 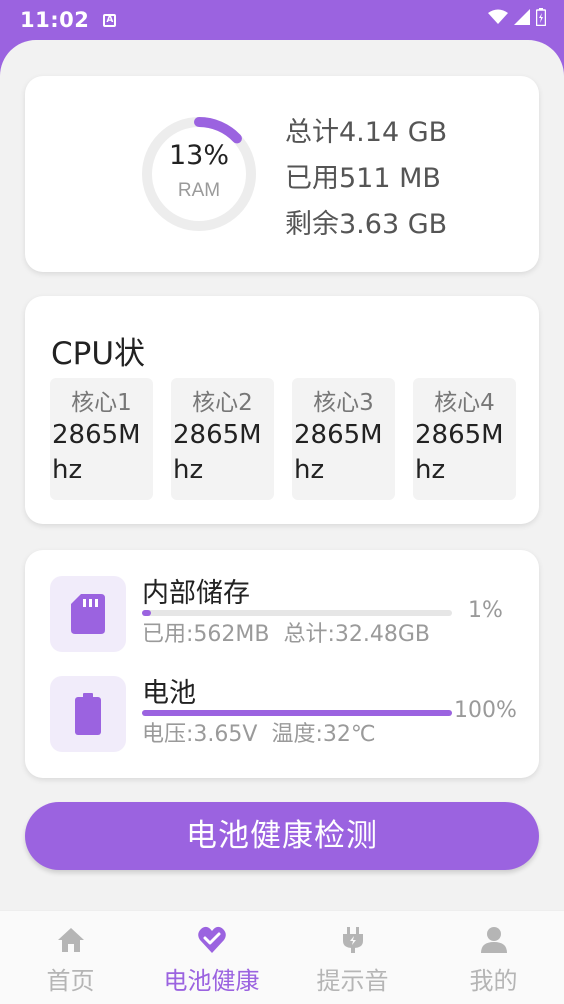 I want to click on core-name: 核心2, so click(x=222, y=403).